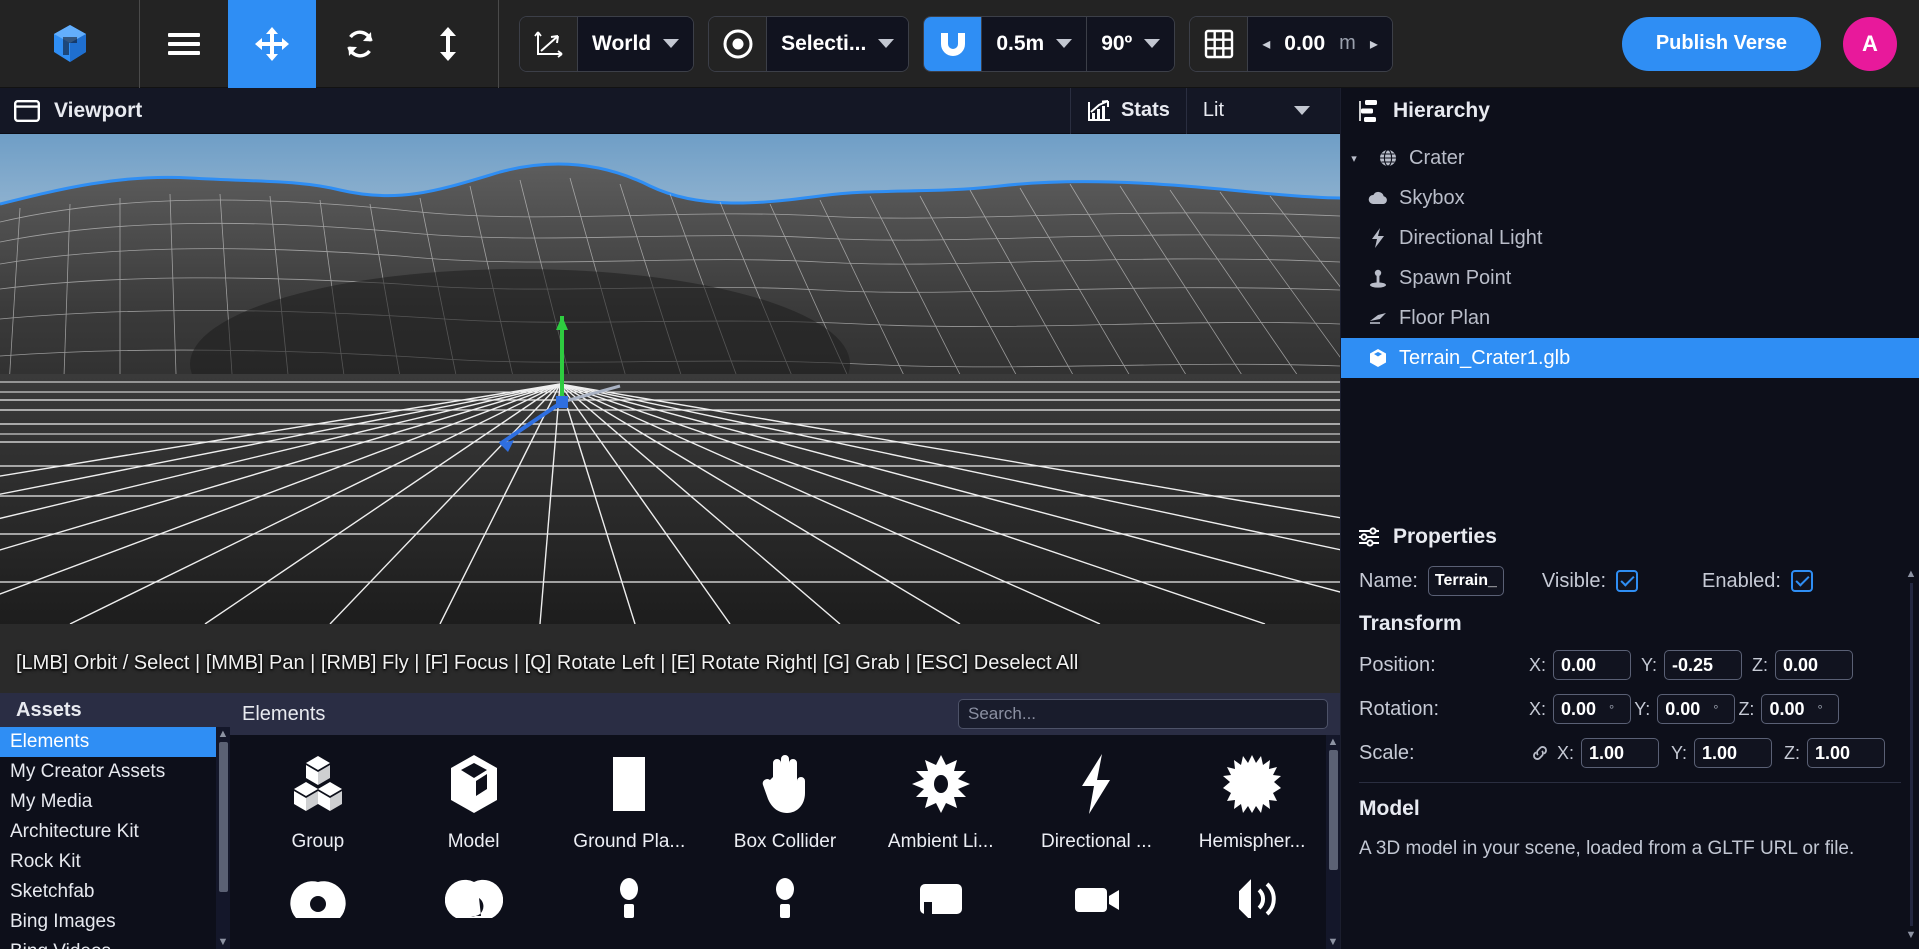 The image size is (1919, 949). I want to click on asset-category-label: Sketchfab, so click(52, 892).